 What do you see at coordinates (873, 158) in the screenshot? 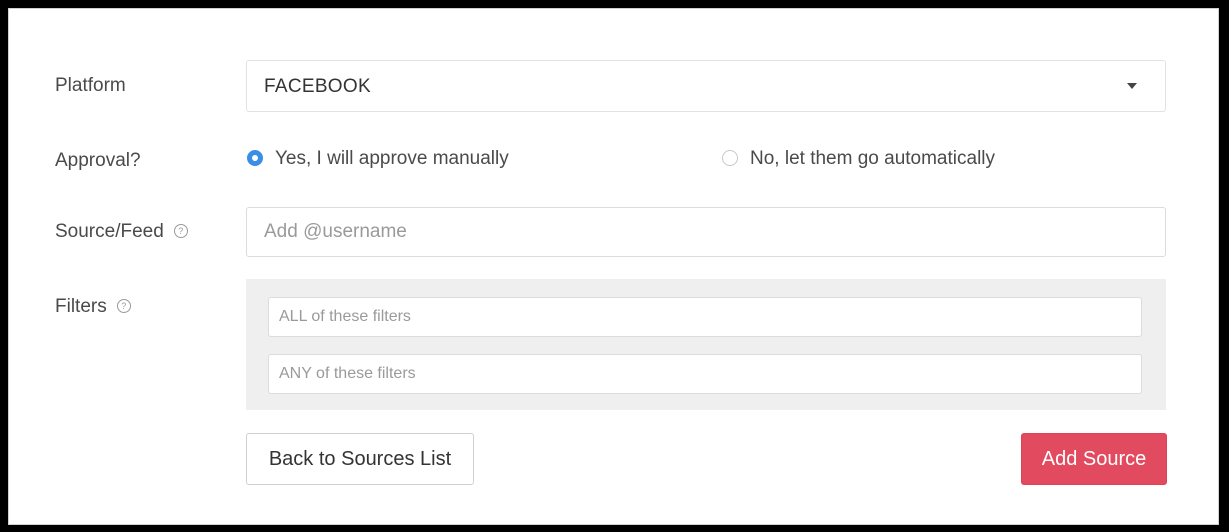
I see `approval-option-automatic-label: No, let them go automatically` at bounding box center [873, 158].